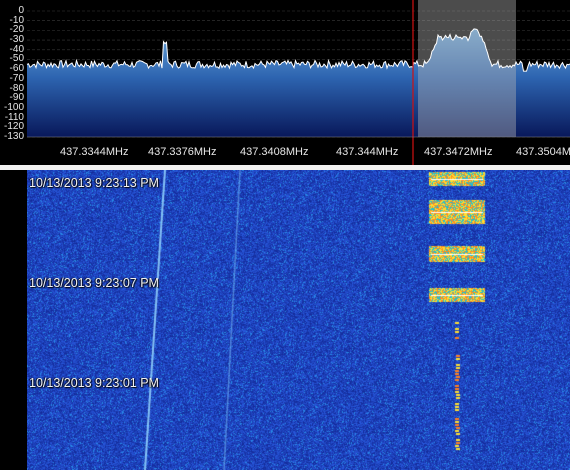 This screenshot has height=470, width=570. Describe the element at coordinates (94, 152) in the screenshot. I see `frequency-tick-label: 437.3344MHz` at that location.